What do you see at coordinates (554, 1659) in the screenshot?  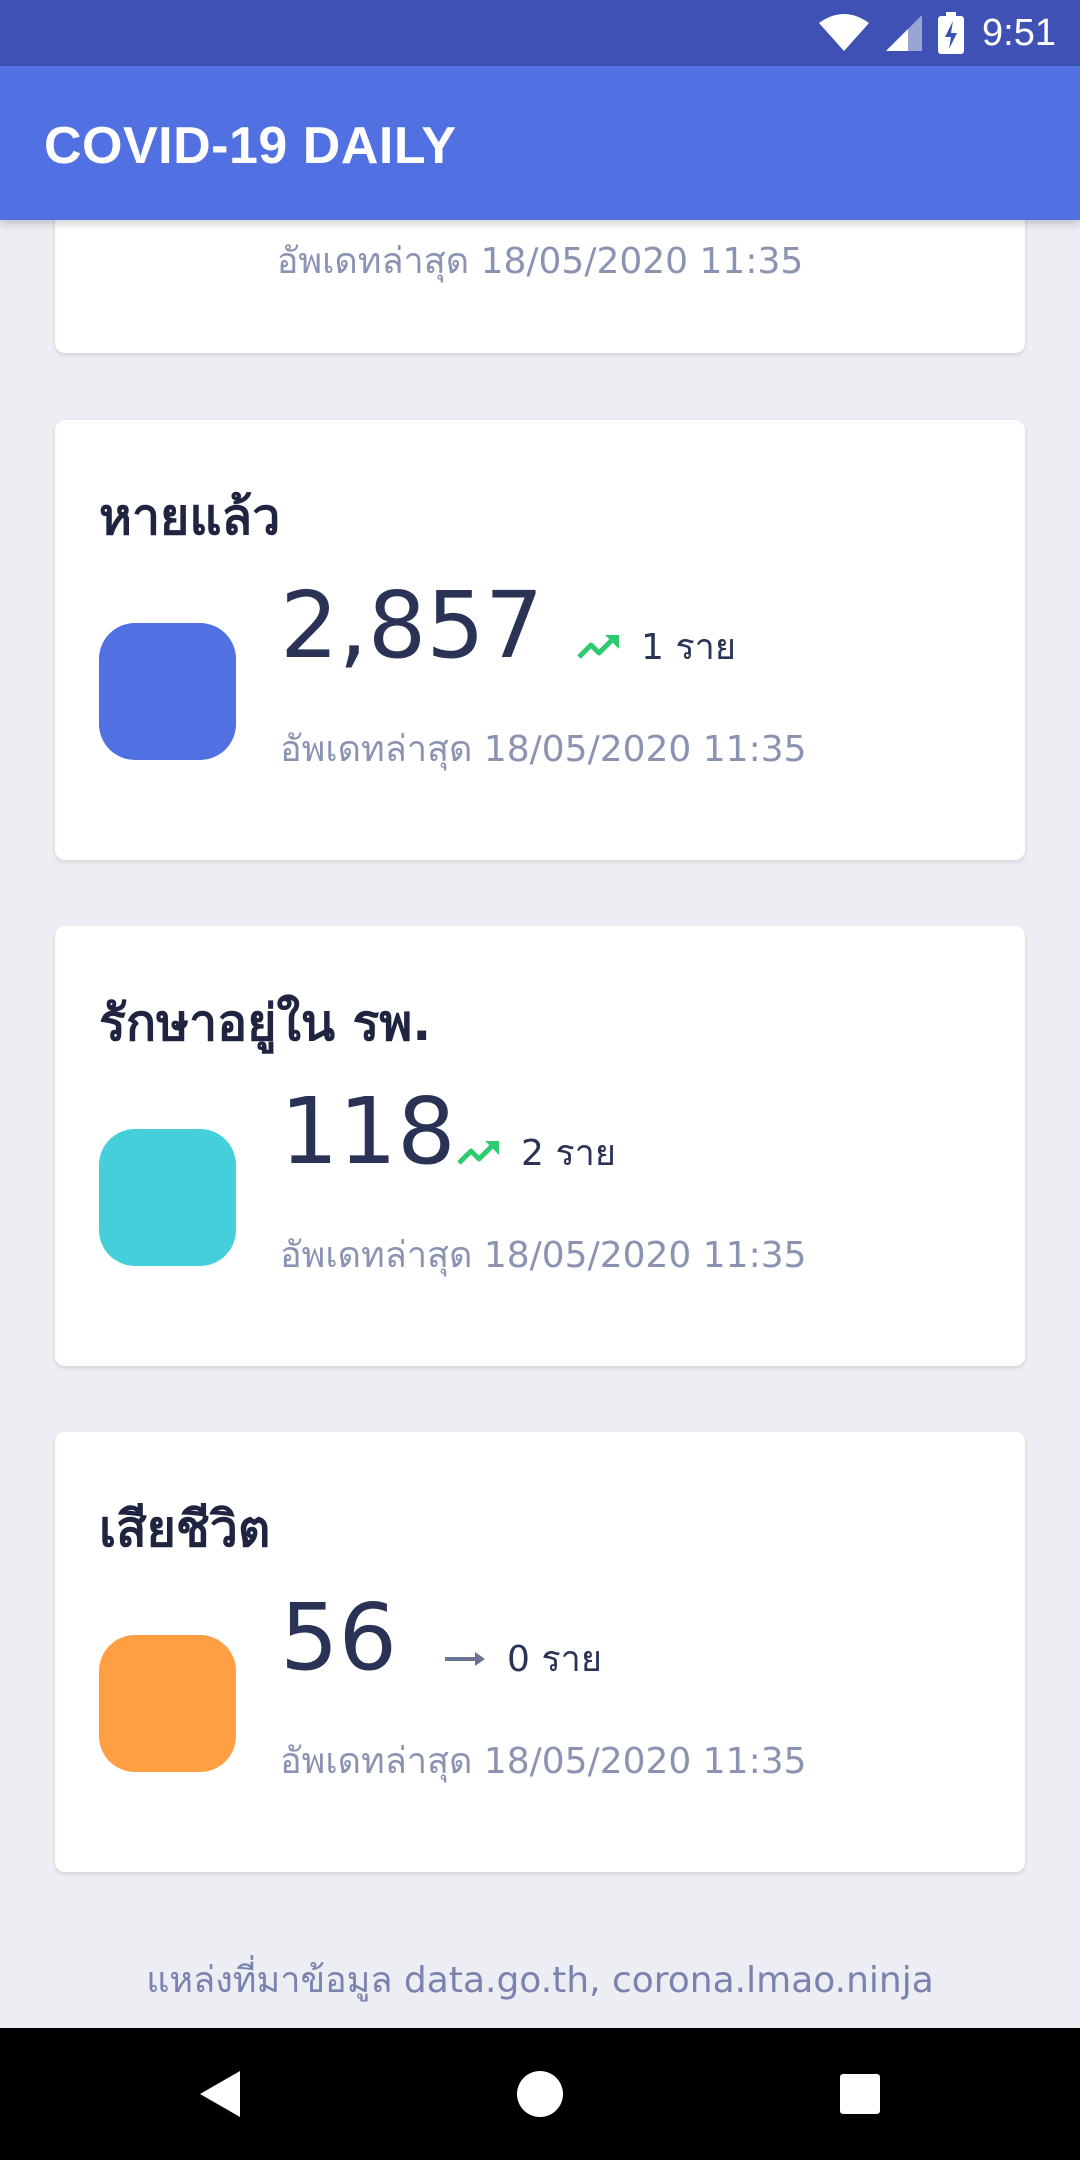 I see `card-change: 0 ราย` at bounding box center [554, 1659].